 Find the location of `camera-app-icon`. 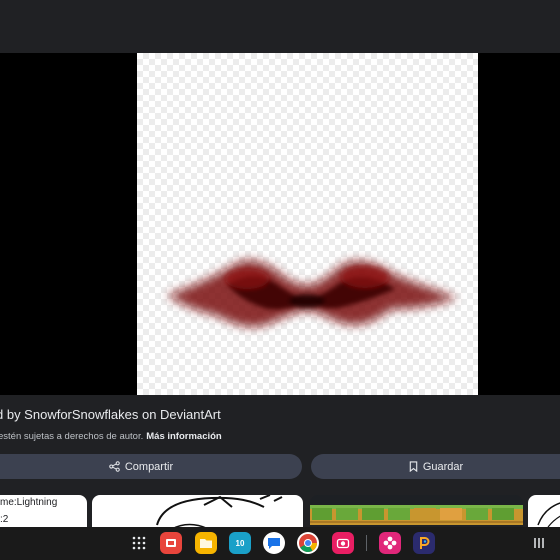

camera-app-icon is located at coordinates (343, 543).